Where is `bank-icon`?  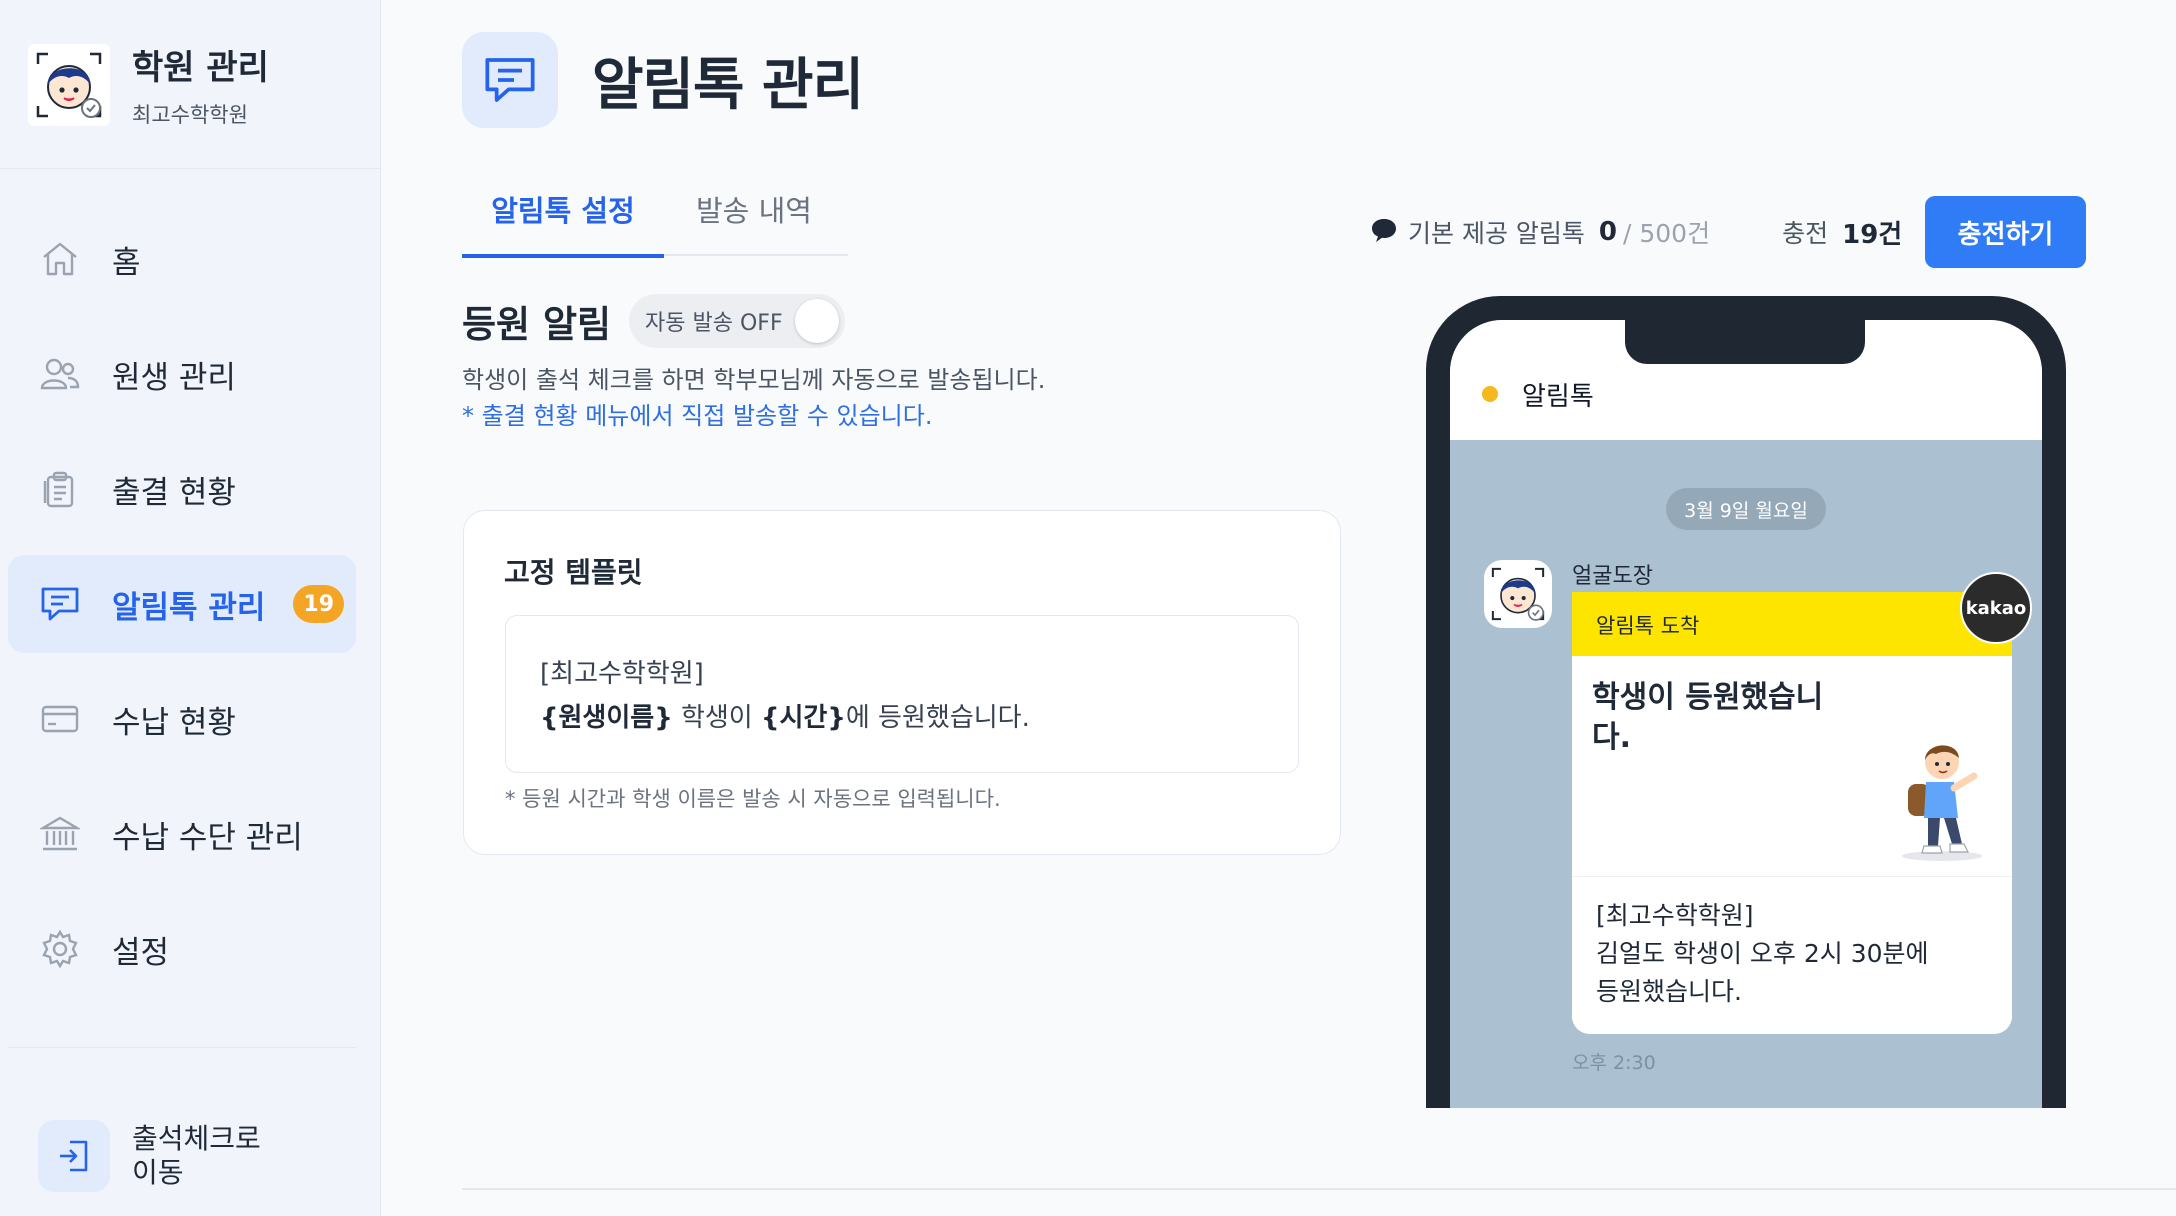 bank-icon is located at coordinates (60, 834).